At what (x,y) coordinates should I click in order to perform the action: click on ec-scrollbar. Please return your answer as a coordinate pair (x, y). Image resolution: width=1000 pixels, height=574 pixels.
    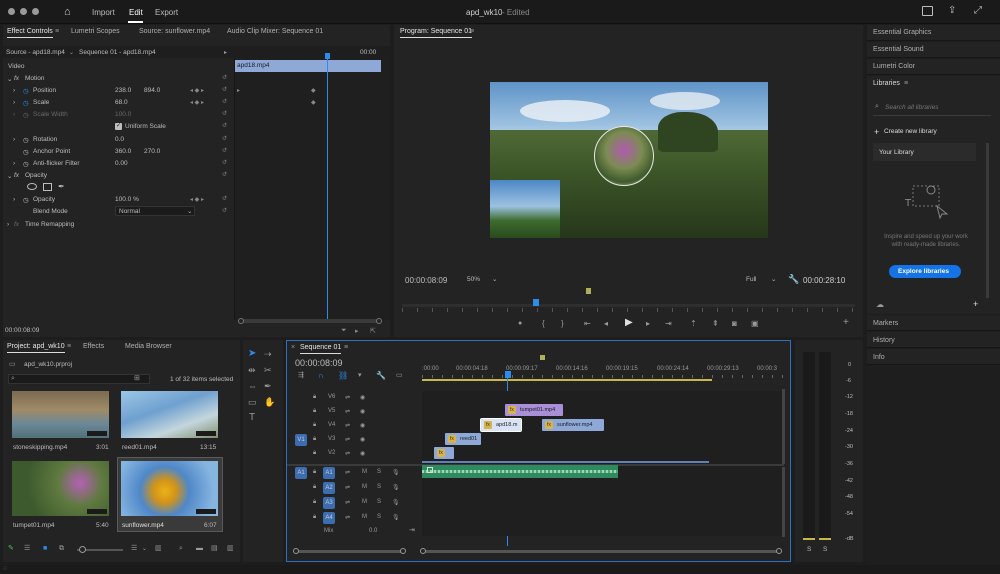
    Looking at the image, I should click on (310, 321).